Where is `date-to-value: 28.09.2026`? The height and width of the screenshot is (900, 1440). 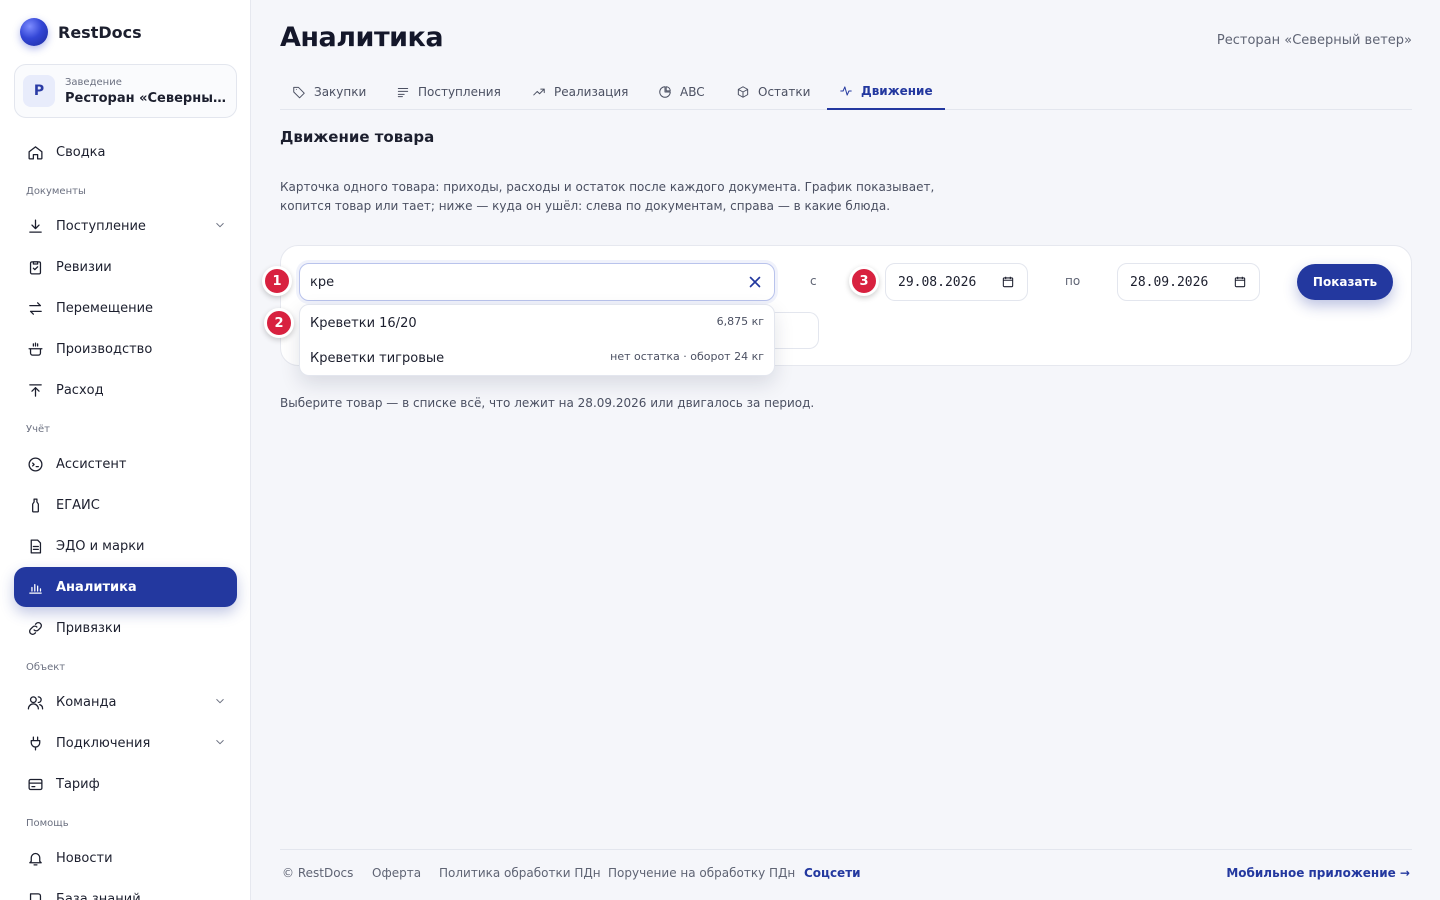 date-to-value: 28.09.2026 is located at coordinates (1169, 282).